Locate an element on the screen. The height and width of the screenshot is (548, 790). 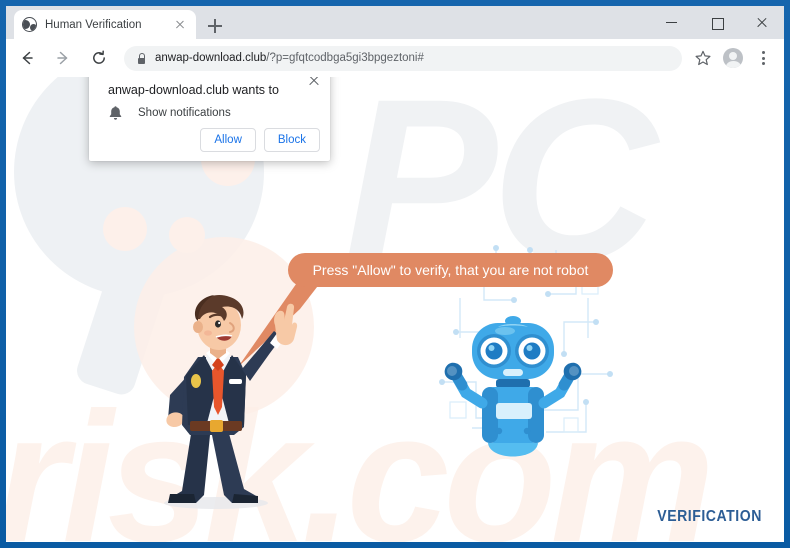
globe-icon is located at coordinates (29, 24).